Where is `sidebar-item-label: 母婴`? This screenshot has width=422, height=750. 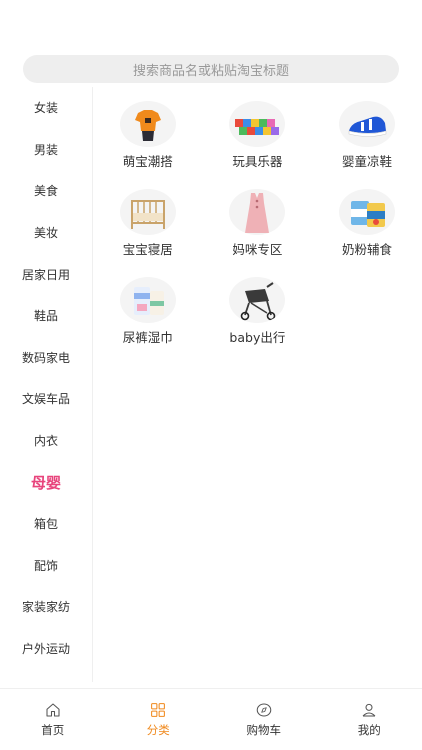 sidebar-item-label: 母婴 is located at coordinates (45, 482).